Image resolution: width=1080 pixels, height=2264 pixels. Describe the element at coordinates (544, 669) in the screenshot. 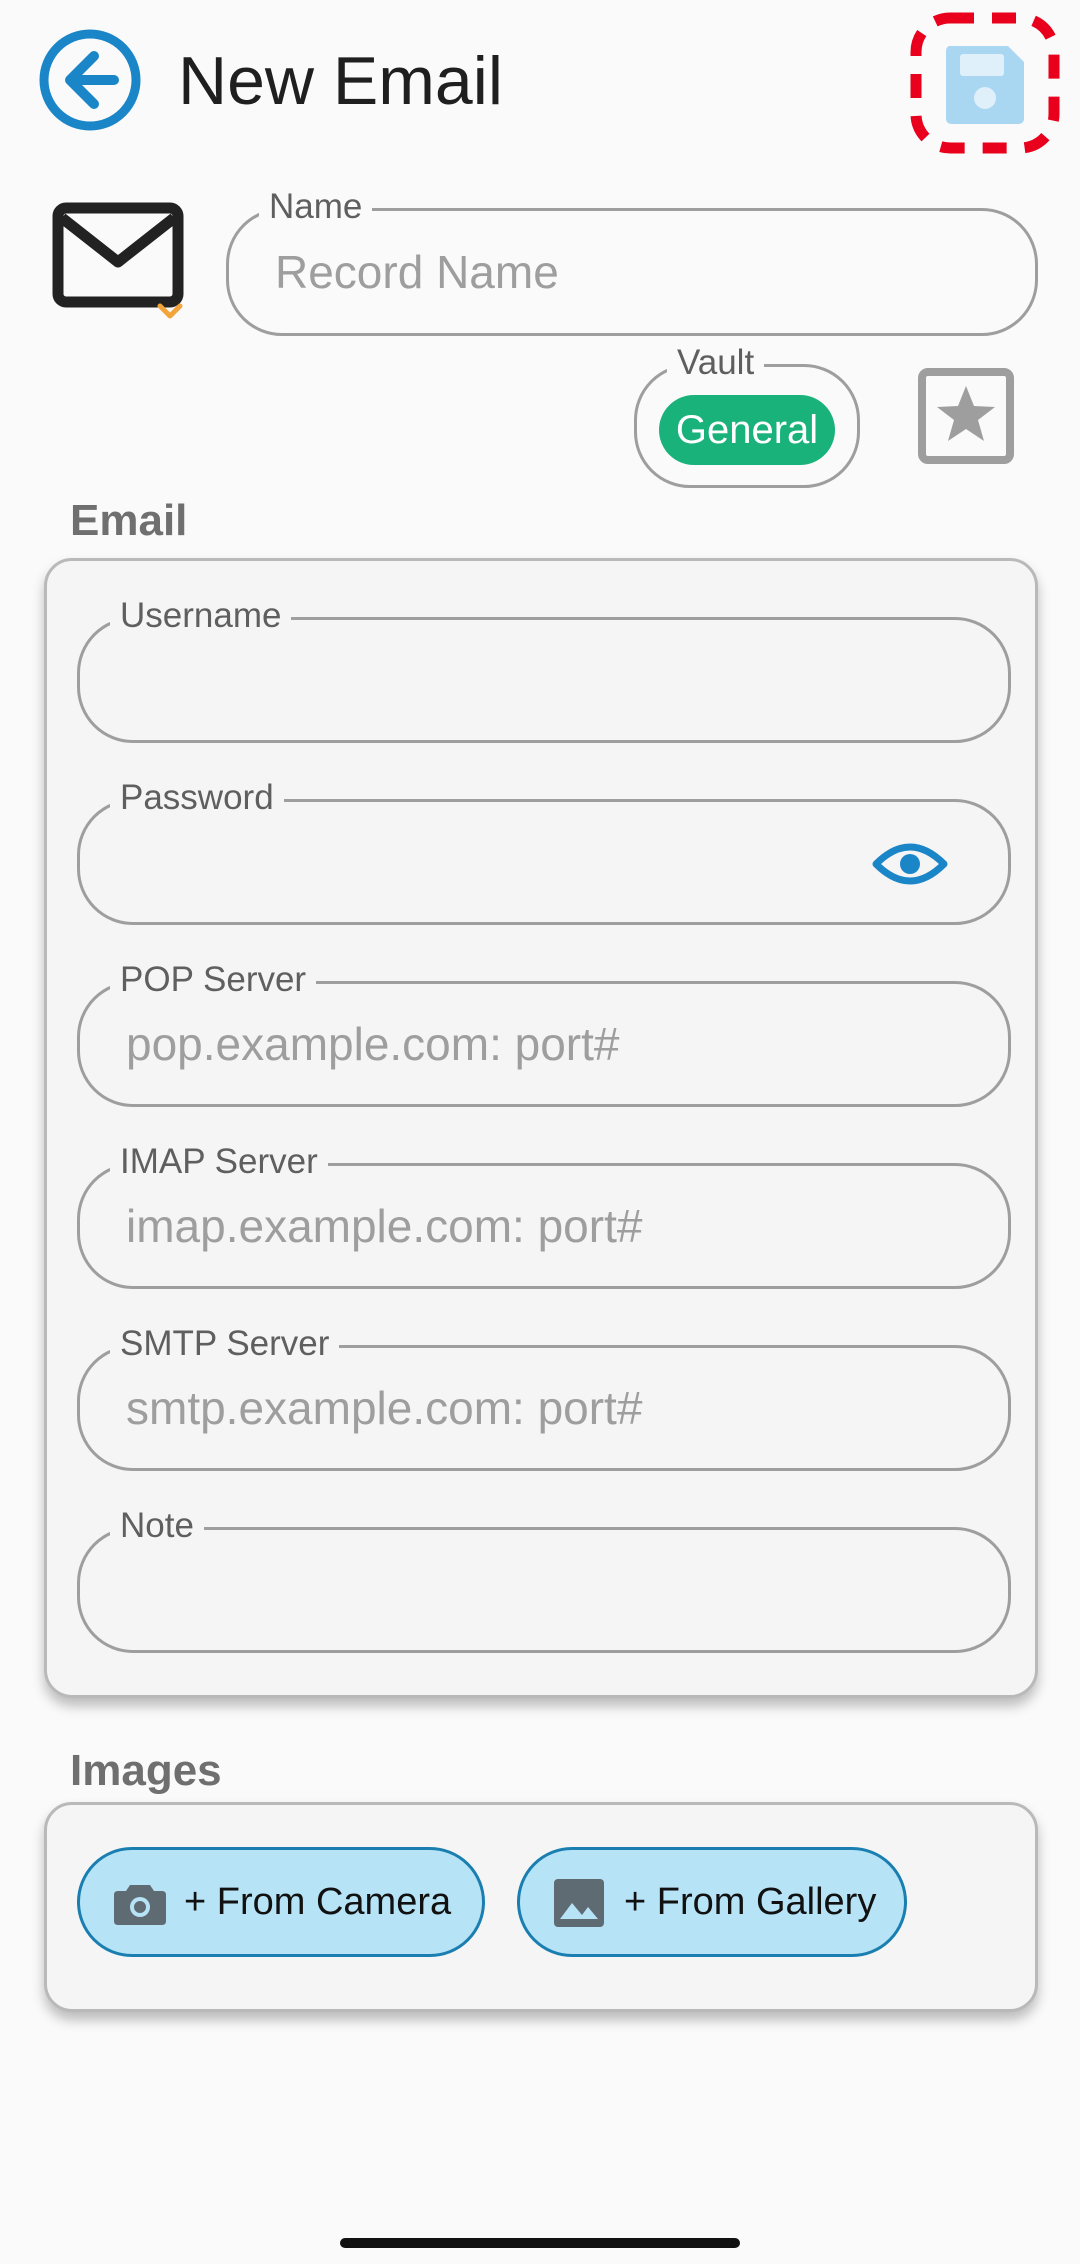

I see `username-field: Username` at that location.